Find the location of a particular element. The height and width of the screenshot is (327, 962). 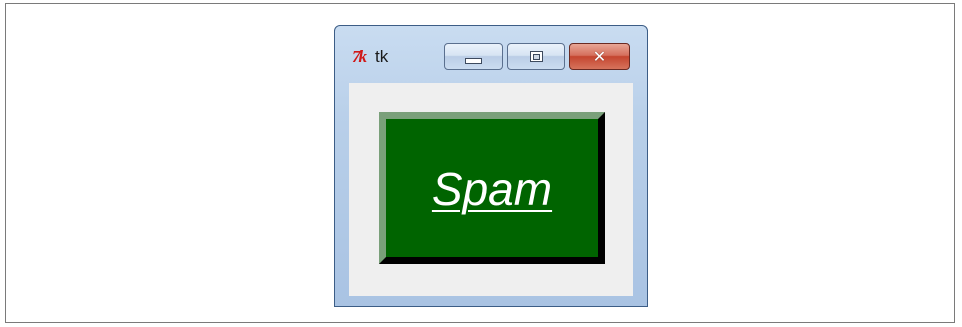

close-icon: ✕ is located at coordinates (599, 56).